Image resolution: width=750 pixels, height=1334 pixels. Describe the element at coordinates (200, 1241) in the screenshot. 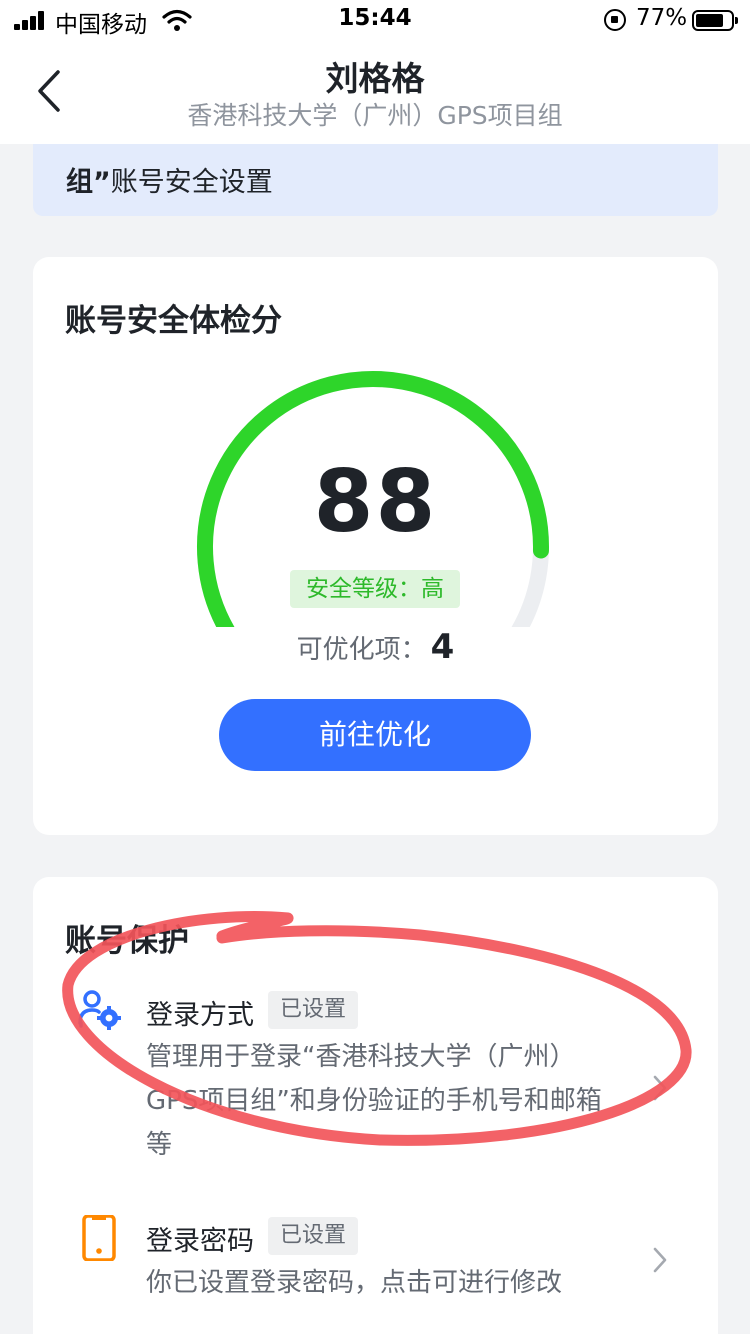

I see `login-password-title: 登录密码` at that location.